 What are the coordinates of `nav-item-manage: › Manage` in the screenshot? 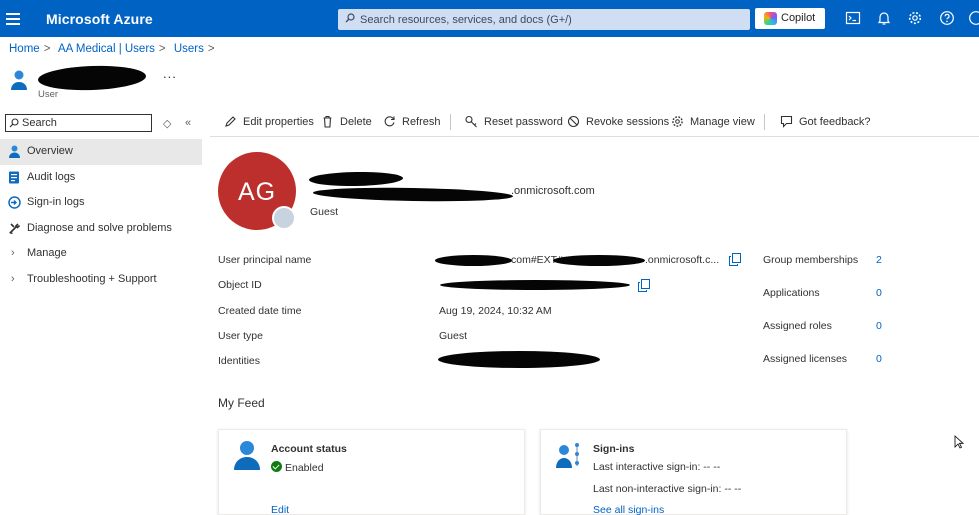 It's located at (101, 254).